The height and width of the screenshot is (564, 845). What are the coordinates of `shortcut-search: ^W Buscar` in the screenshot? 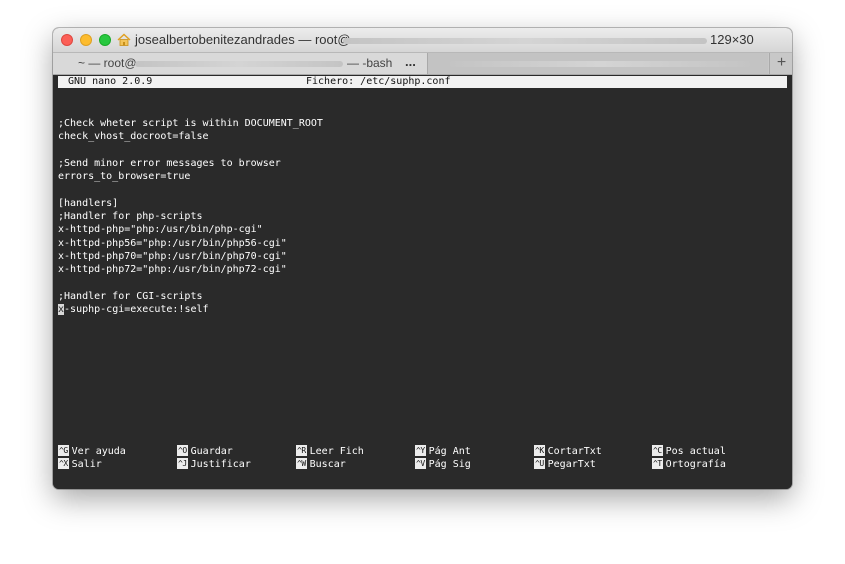 It's located at (321, 464).